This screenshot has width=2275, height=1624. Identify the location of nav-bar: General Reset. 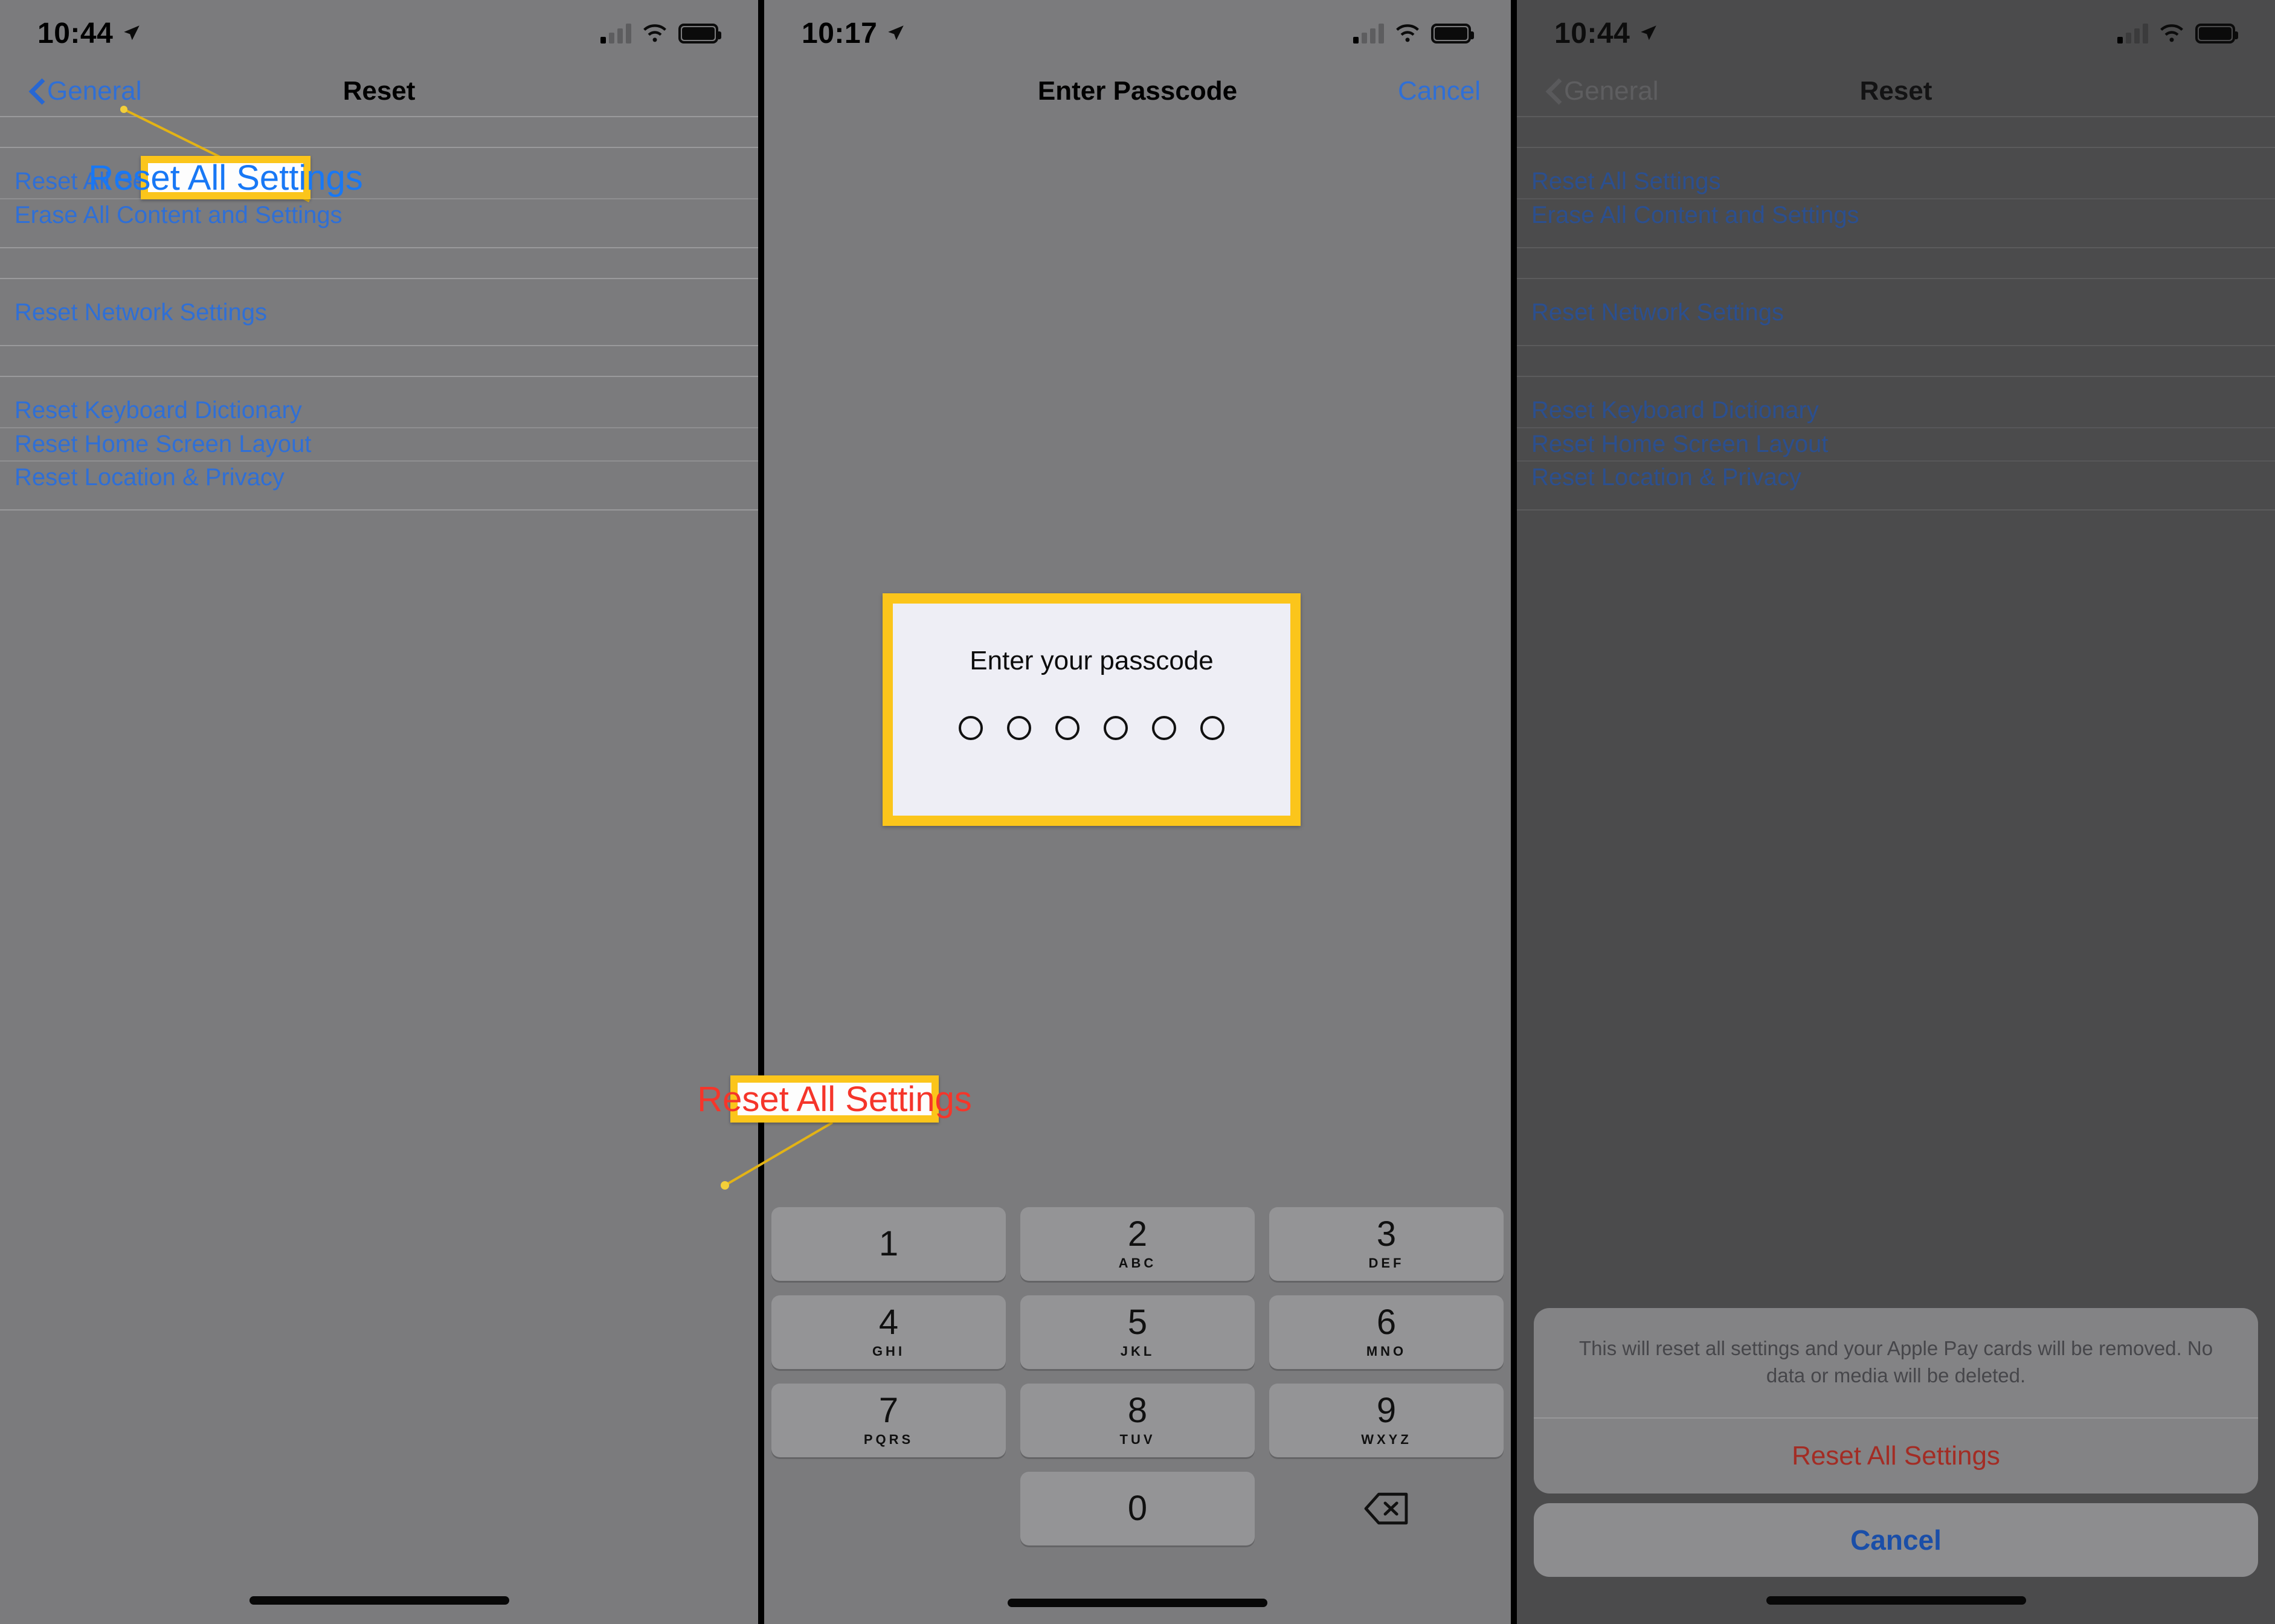
(379, 91).